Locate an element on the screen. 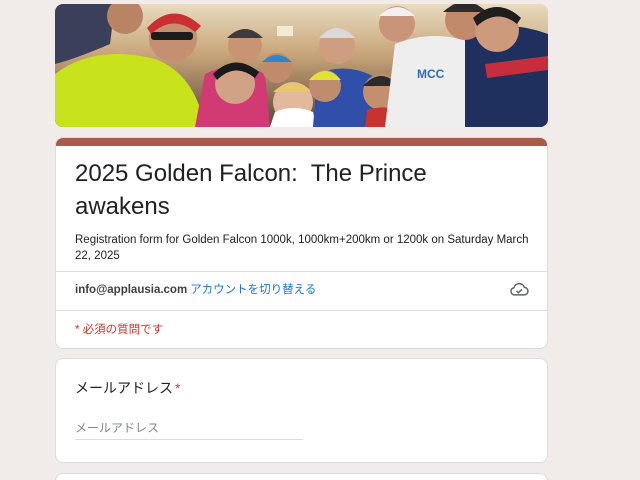 The image size is (640, 480). cloud-save-icon is located at coordinates (519, 289).